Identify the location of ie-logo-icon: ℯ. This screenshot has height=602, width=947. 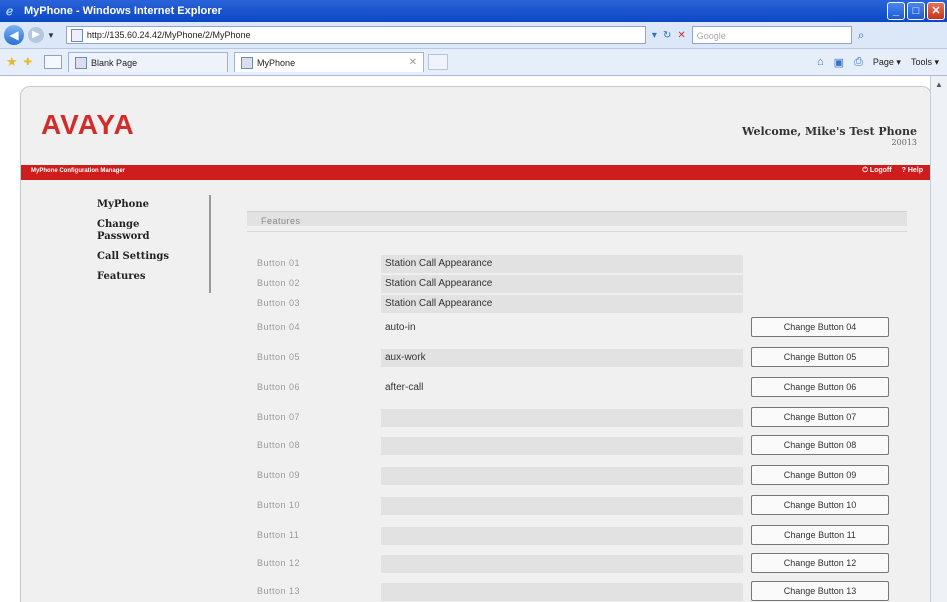
(10, 11).